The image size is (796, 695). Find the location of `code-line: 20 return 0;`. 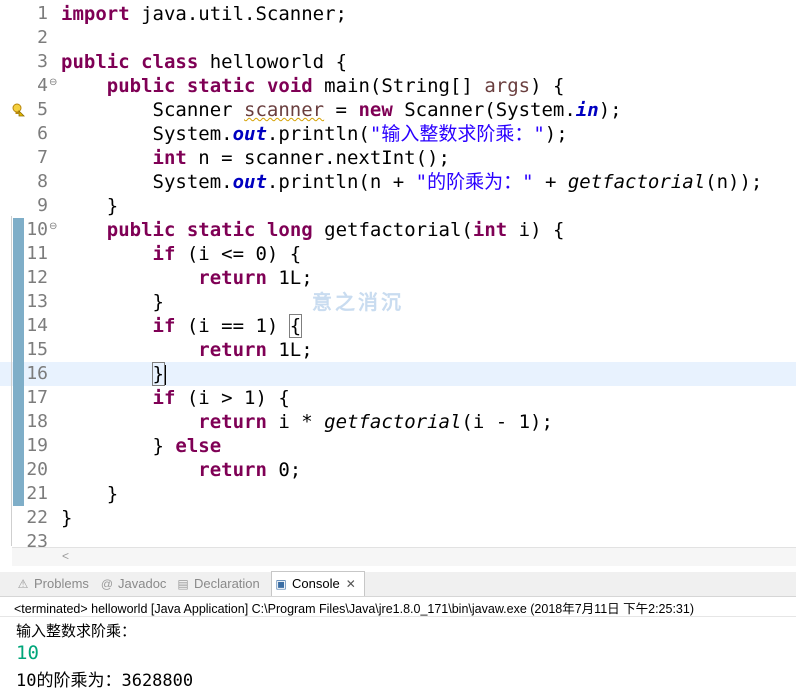

code-line: 20 return 0; is located at coordinates (398, 470).